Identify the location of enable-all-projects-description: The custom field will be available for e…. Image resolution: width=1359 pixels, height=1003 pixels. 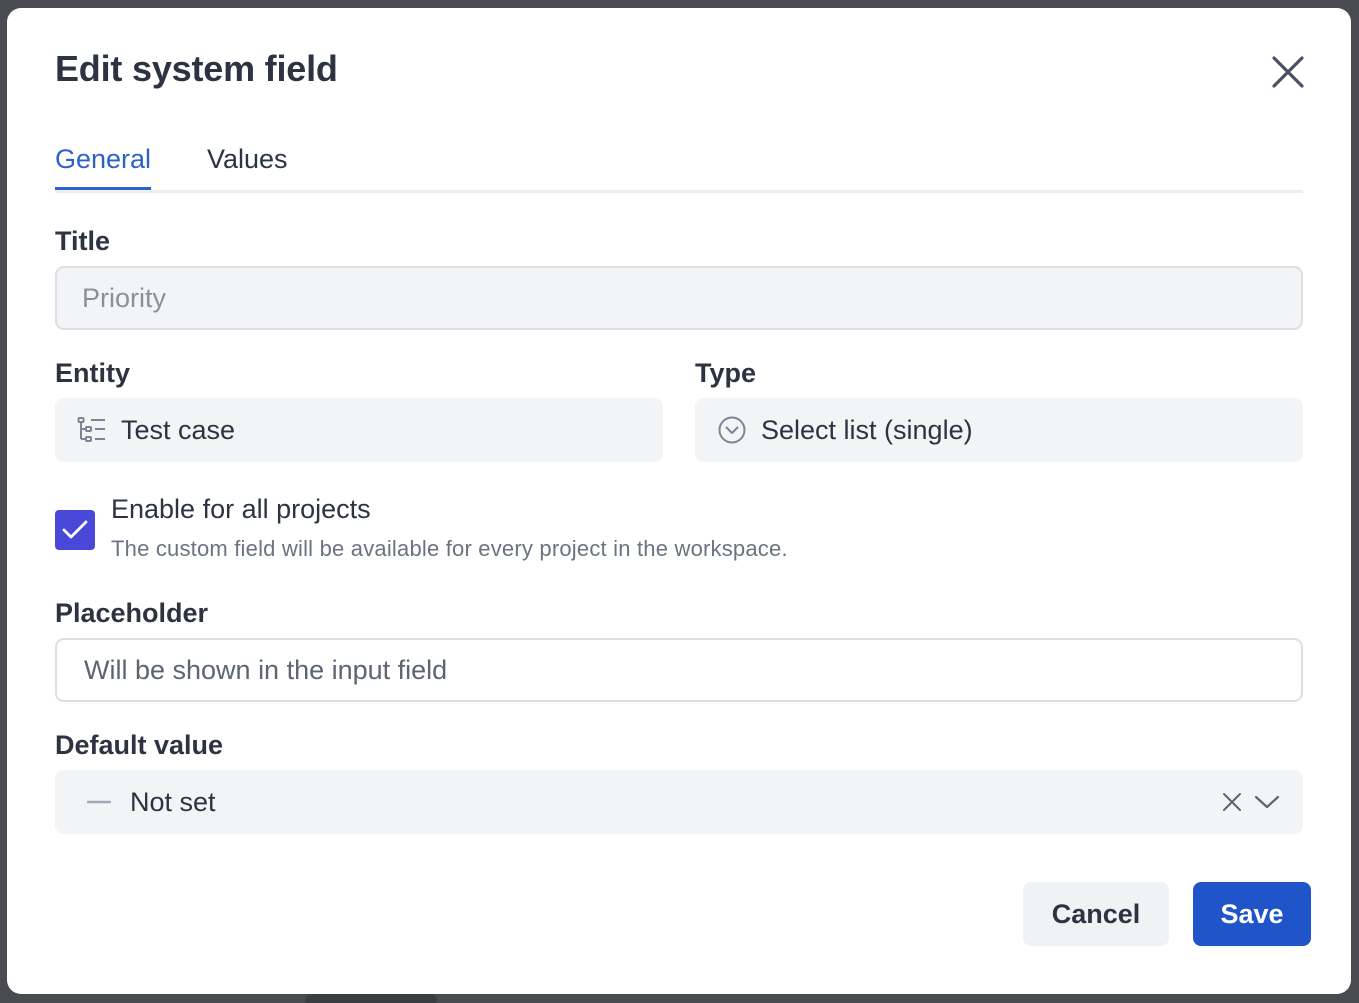
(449, 548).